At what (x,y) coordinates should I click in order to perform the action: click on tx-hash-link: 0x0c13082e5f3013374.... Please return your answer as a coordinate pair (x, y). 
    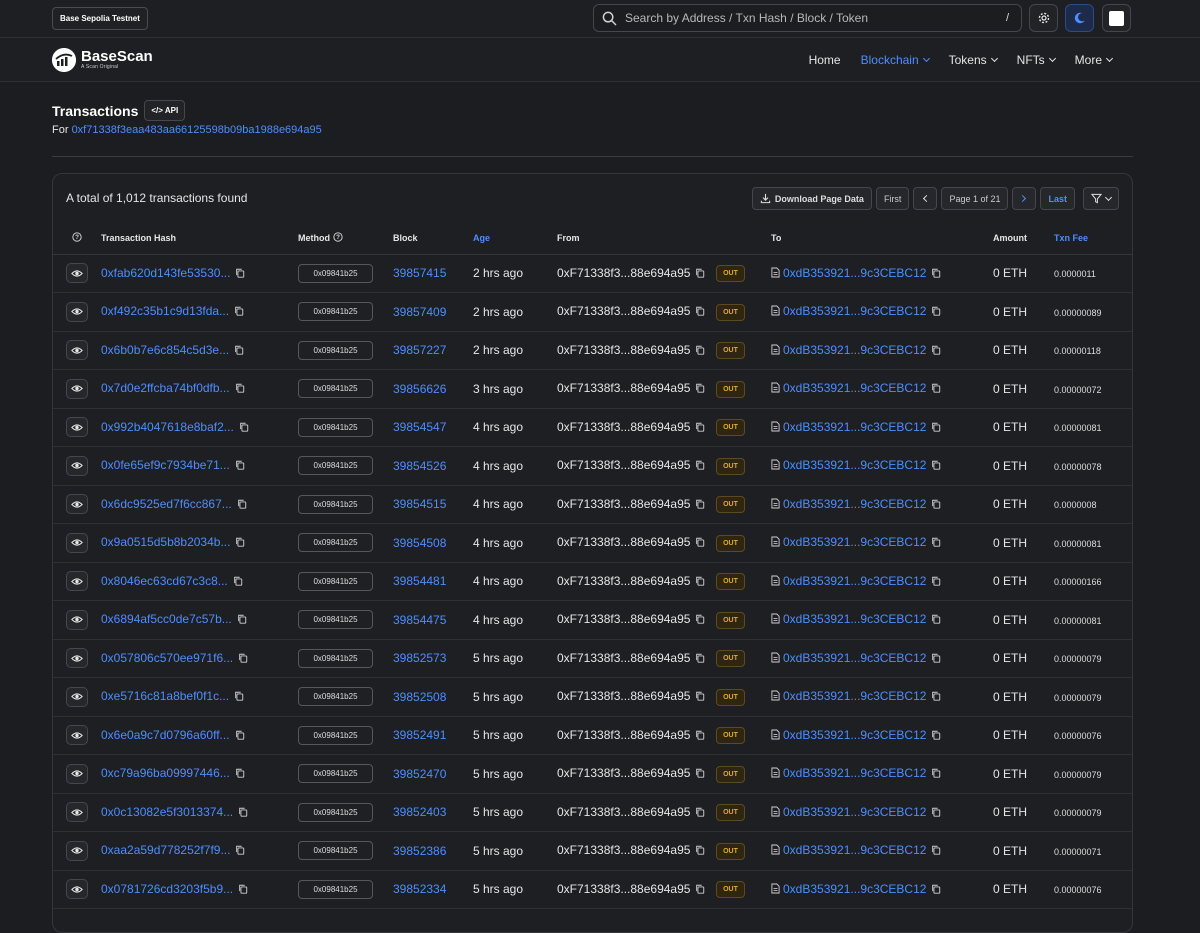
    Looking at the image, I should click on (167, 812).